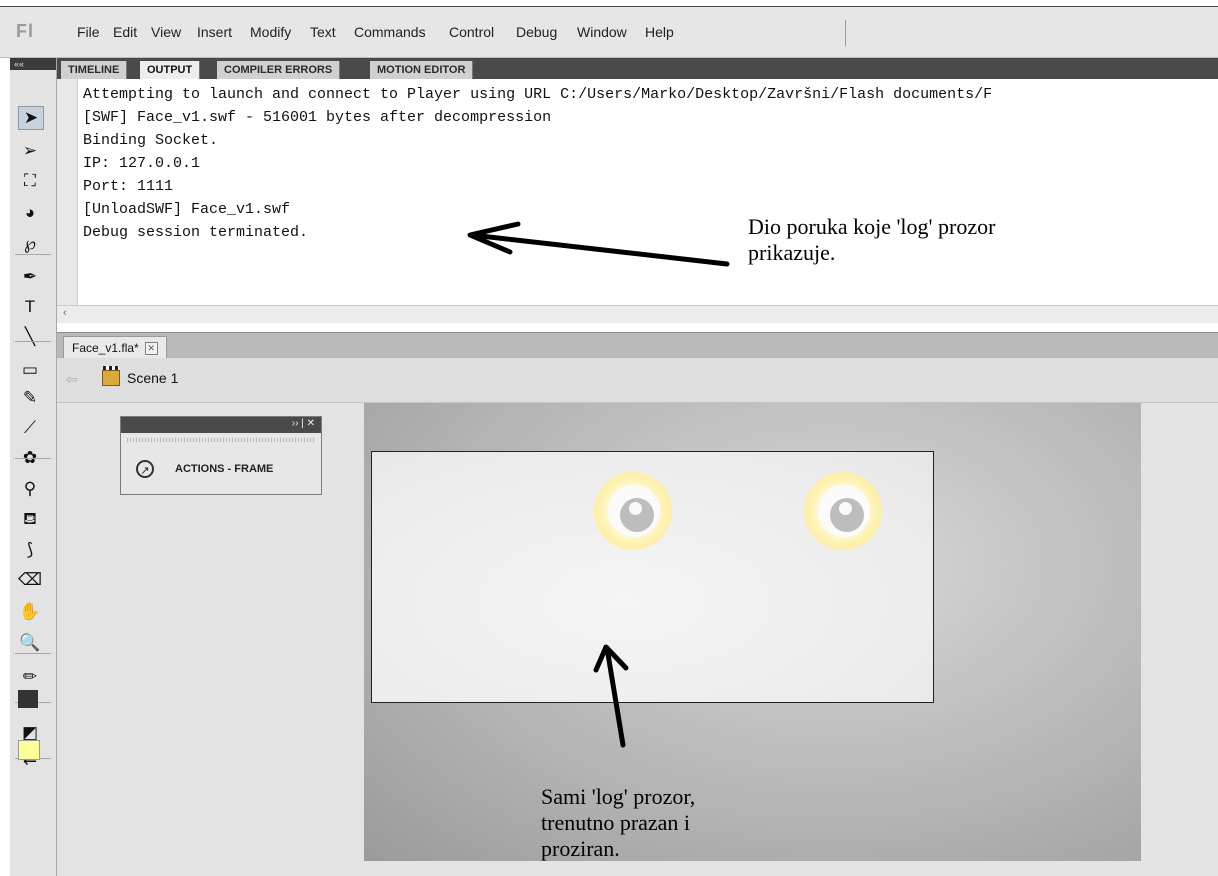 The width and height of the screenshot is (1218, 876). I want to click on arrow-to-log-messages, so click(598, 244).